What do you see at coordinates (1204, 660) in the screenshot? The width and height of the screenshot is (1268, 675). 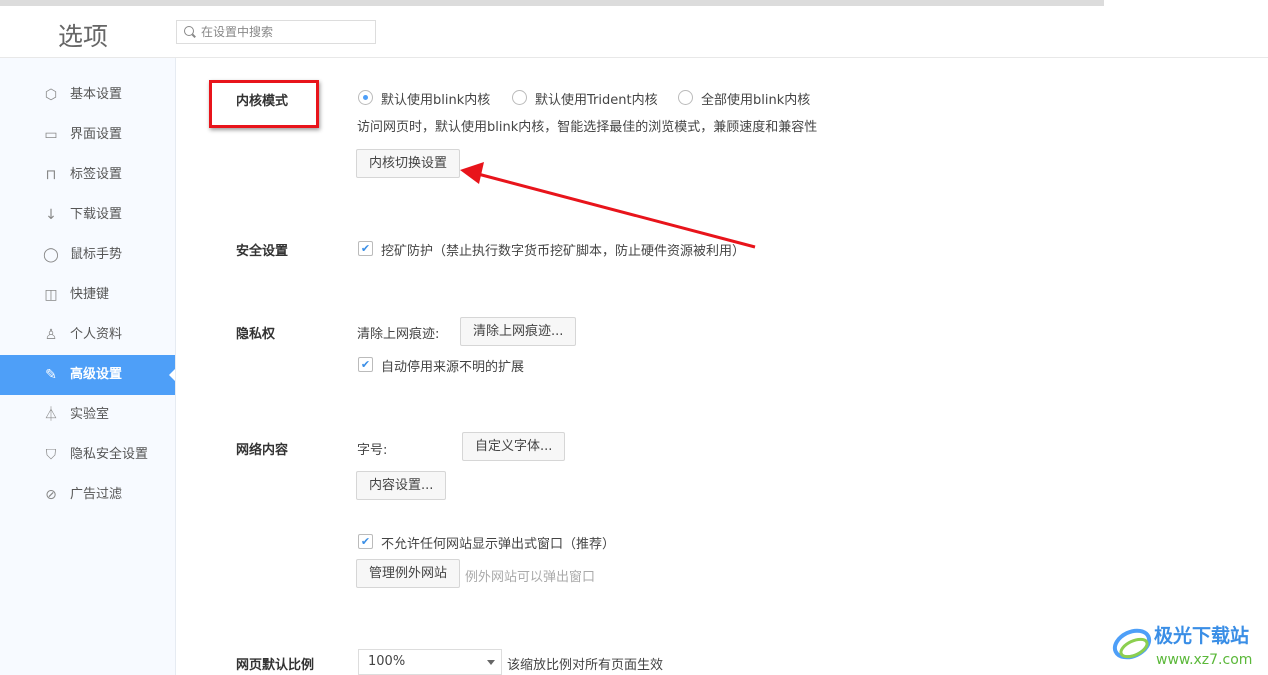 I see `watermark-url: www.xz7.com` at bounding box center [1204, 660].